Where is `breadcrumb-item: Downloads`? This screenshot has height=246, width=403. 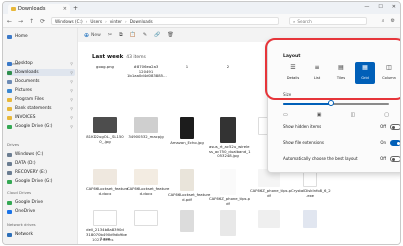
breadcrumb-item: Downloads is located at coordinates (141, 21).